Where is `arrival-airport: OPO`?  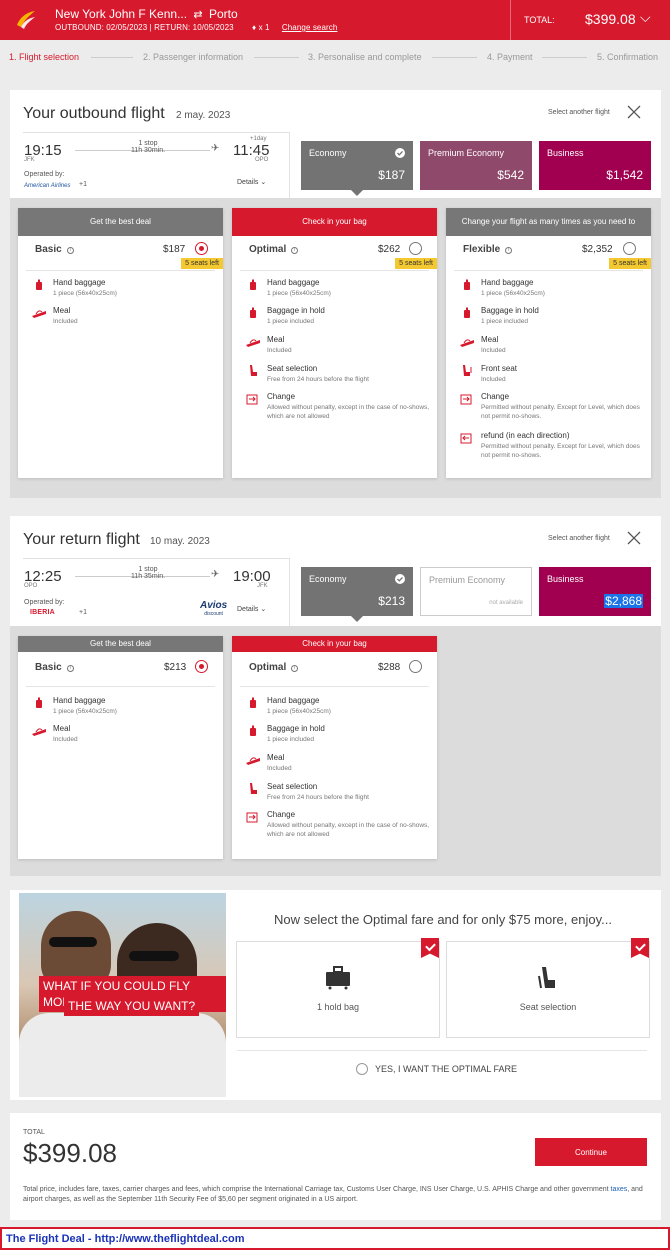 arrival-airport: OPO is located at coordinates (262, 160).